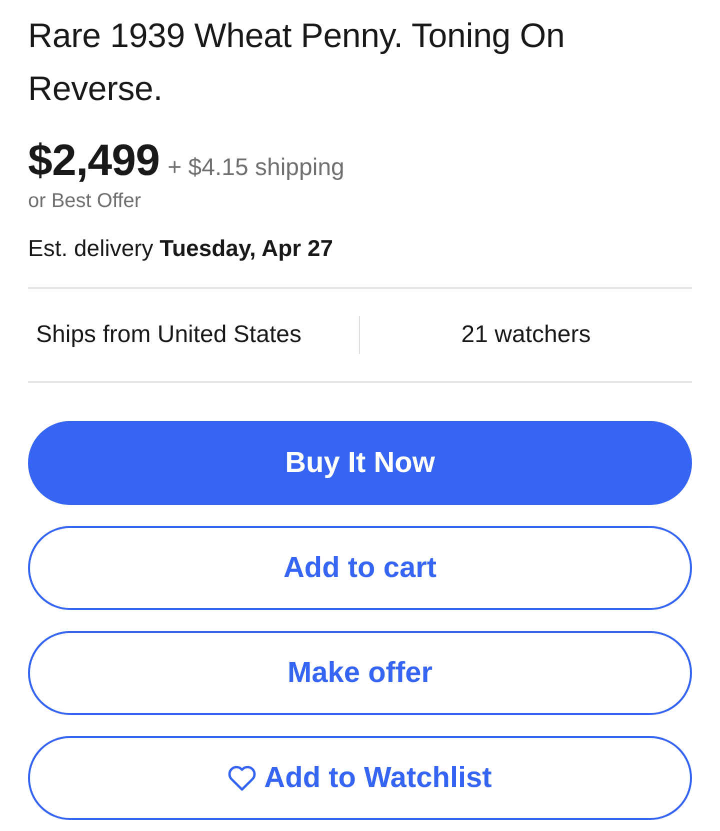 The image size is (720, 831). I want to click on shipping-cost: + $4.15 shipping, so click(256, 168).